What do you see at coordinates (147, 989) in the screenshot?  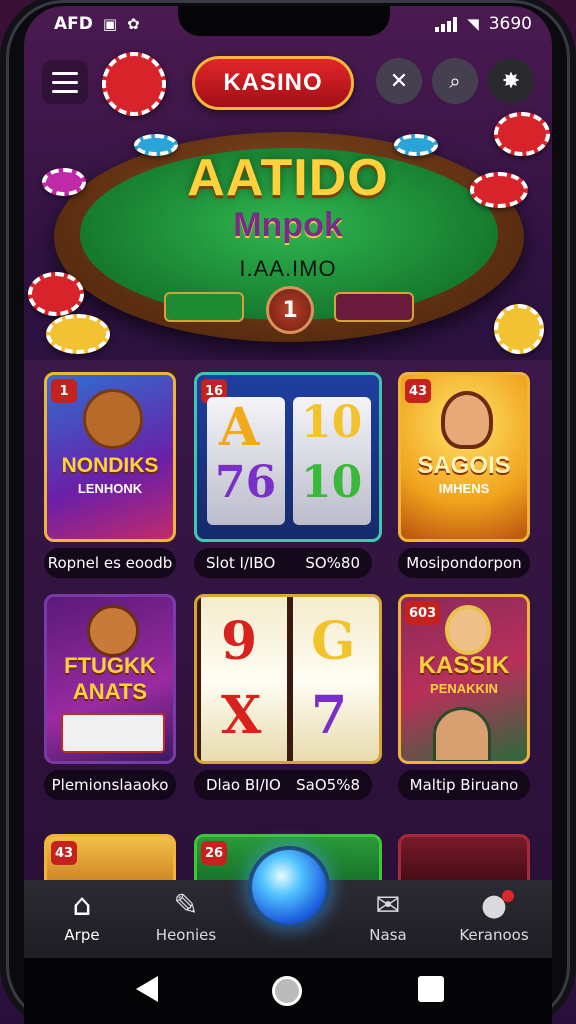 I see `back-icon` at bounding box center [147, 989].